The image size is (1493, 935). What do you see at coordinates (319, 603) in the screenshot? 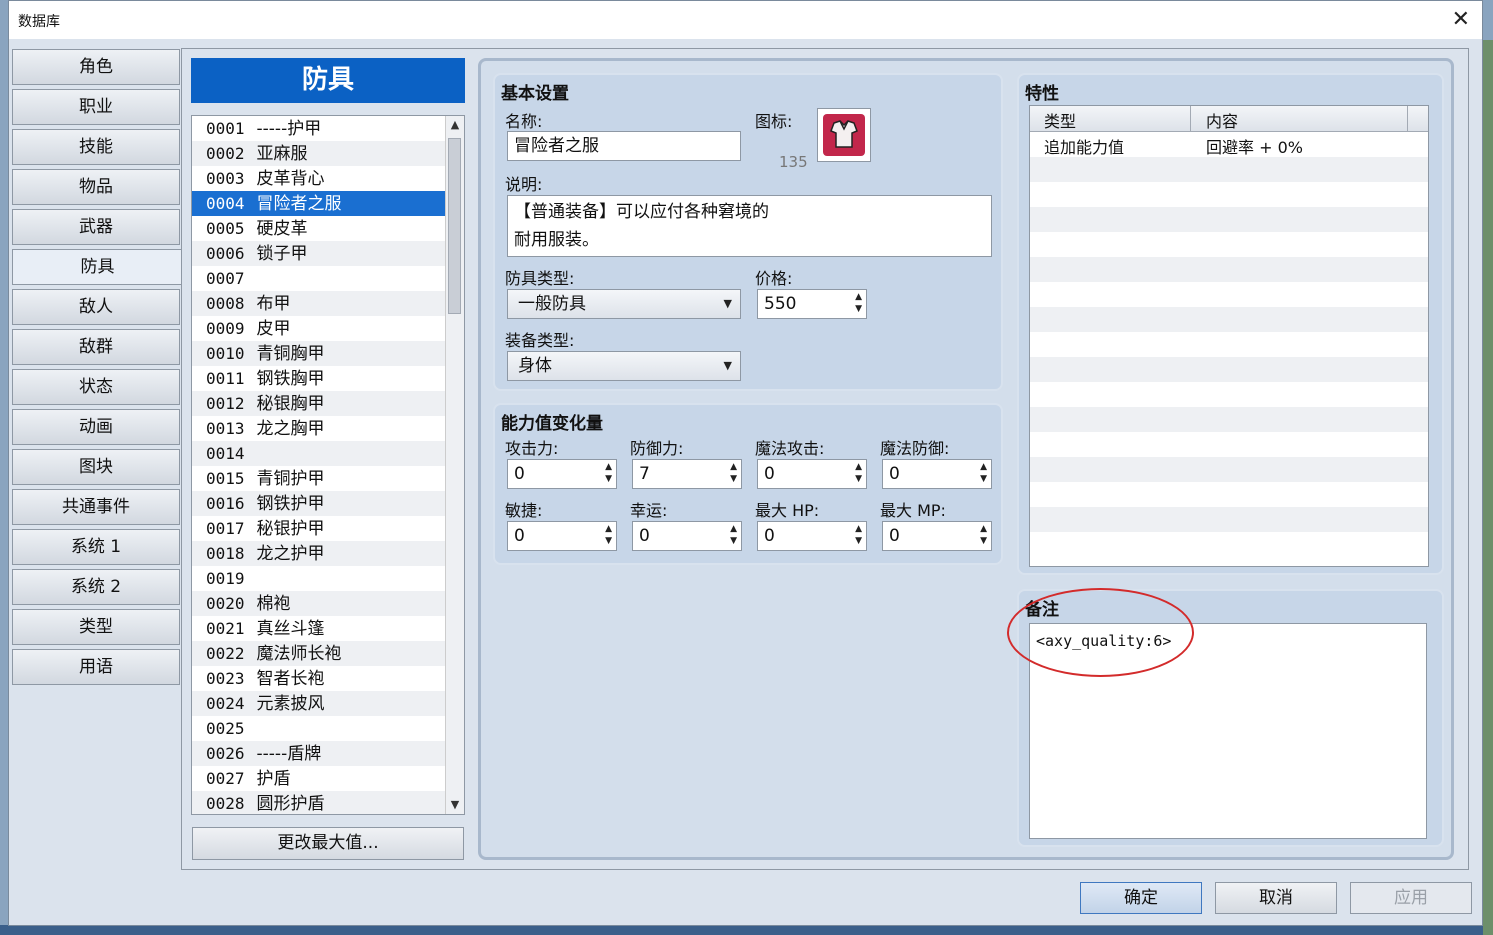
I see `list-item: 0020 棉袍` at bounding box center [319, 603].